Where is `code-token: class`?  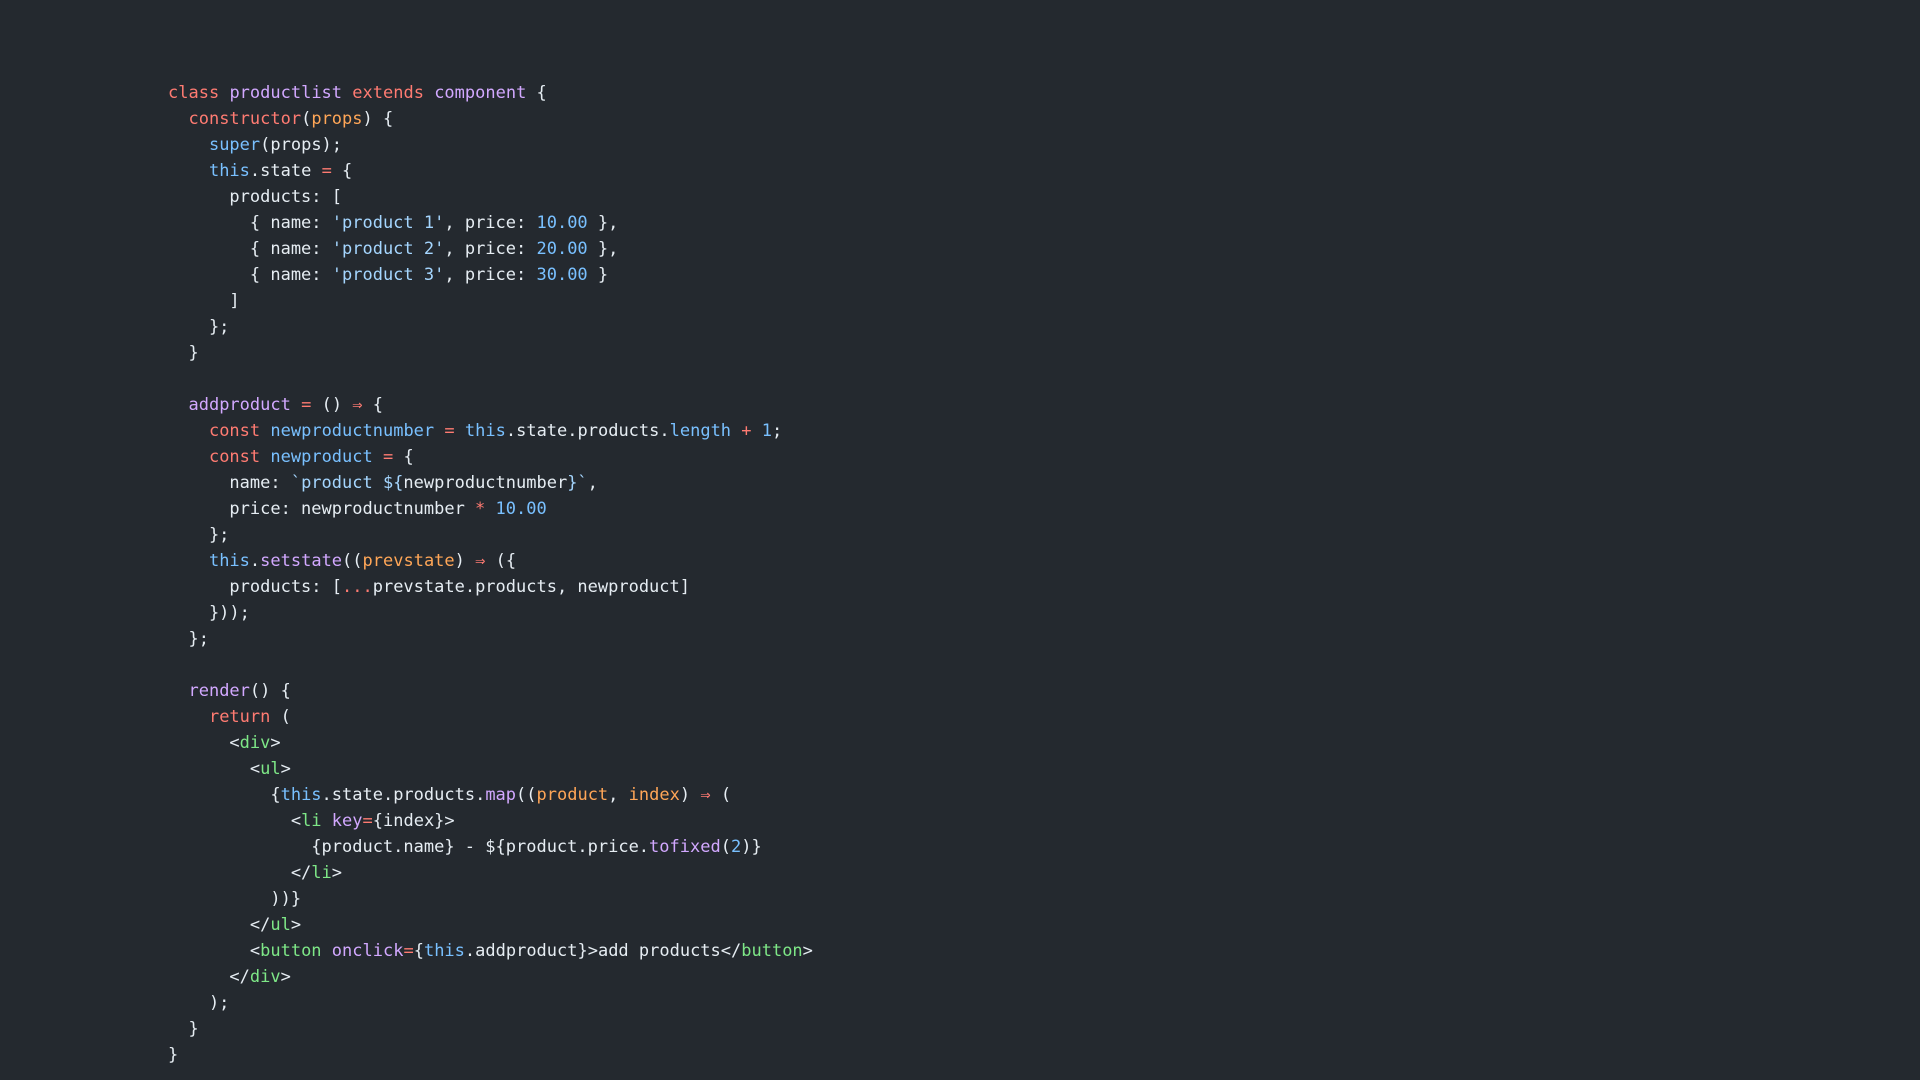
code-token: class is located at coordinates (194, 93).